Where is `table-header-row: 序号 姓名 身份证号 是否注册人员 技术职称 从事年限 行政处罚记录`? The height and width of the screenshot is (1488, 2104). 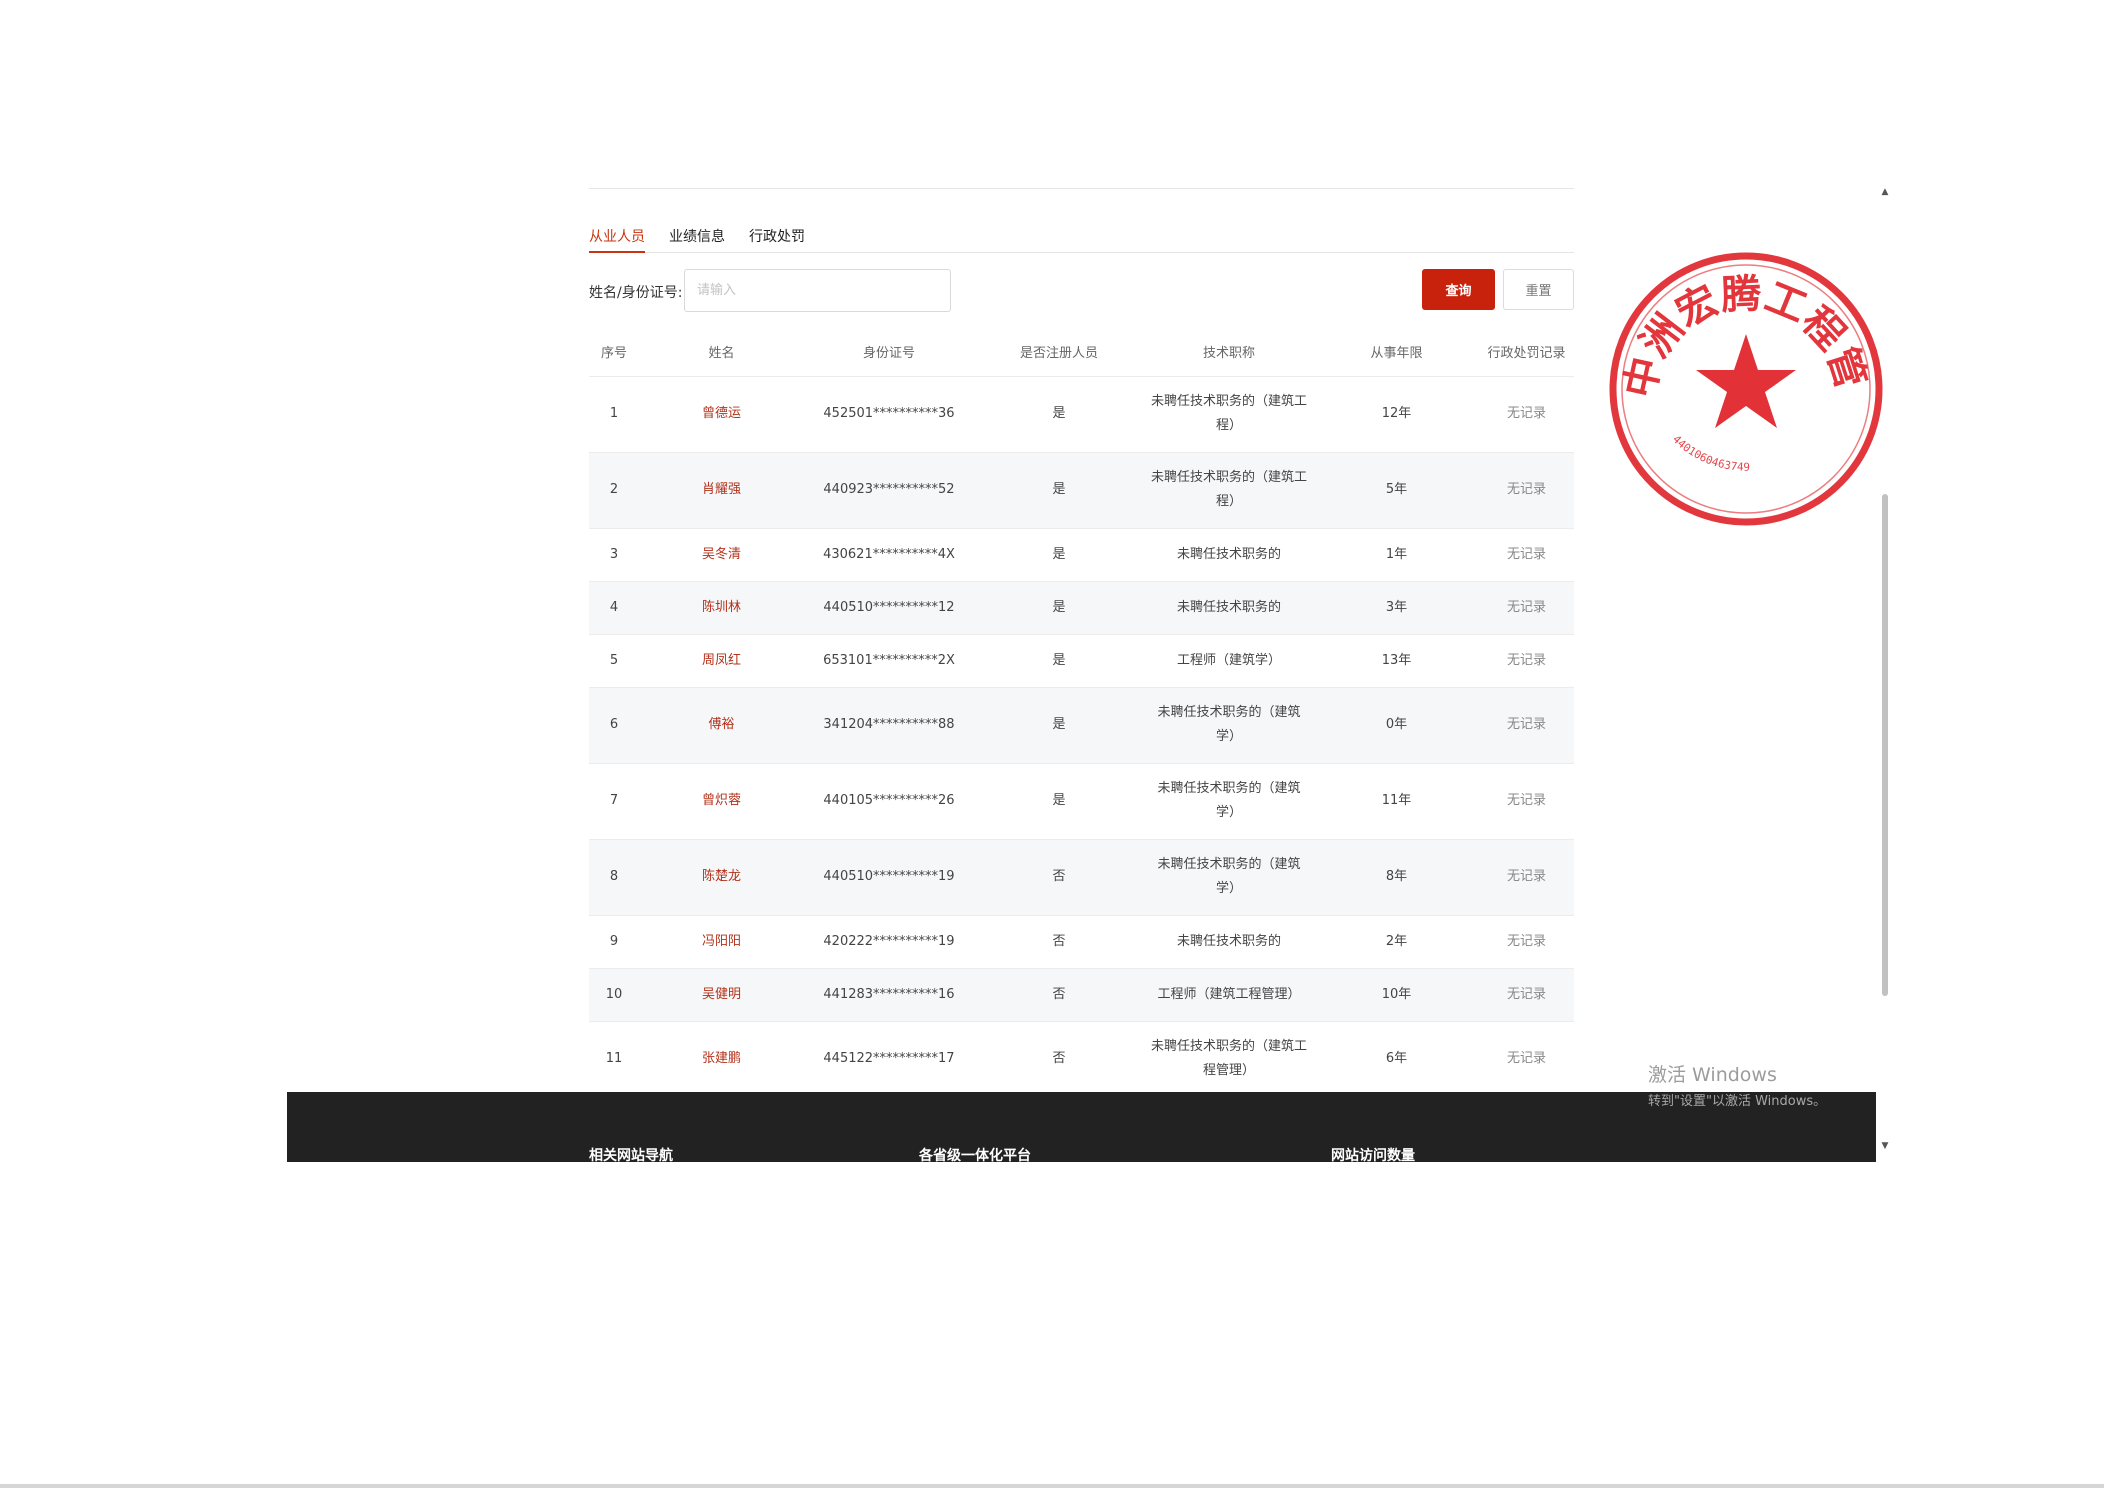
table-header-row: 序号 姓名 身份证号 是否注册人员 技术职称 从事年限 行政处罚记录 is located at coordinates (1081, 352).